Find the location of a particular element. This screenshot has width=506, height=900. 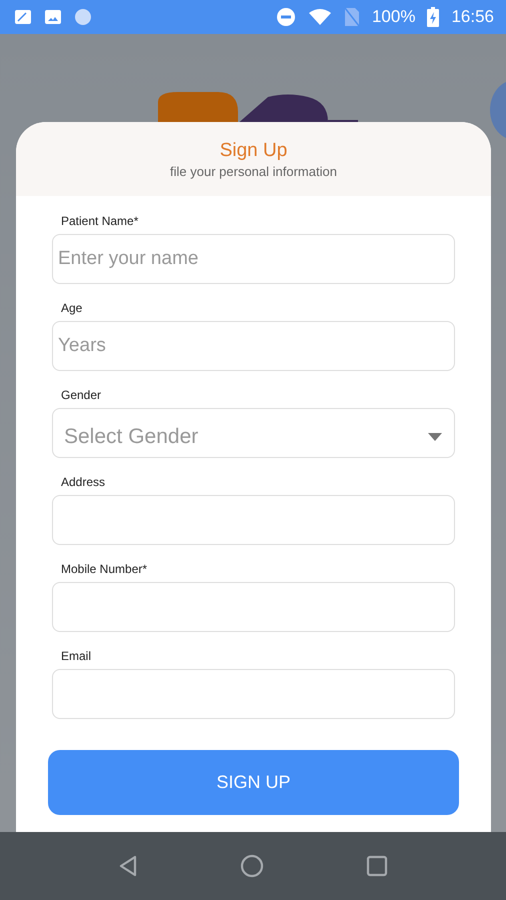

recents-icon is located at coordinates (377, 866).